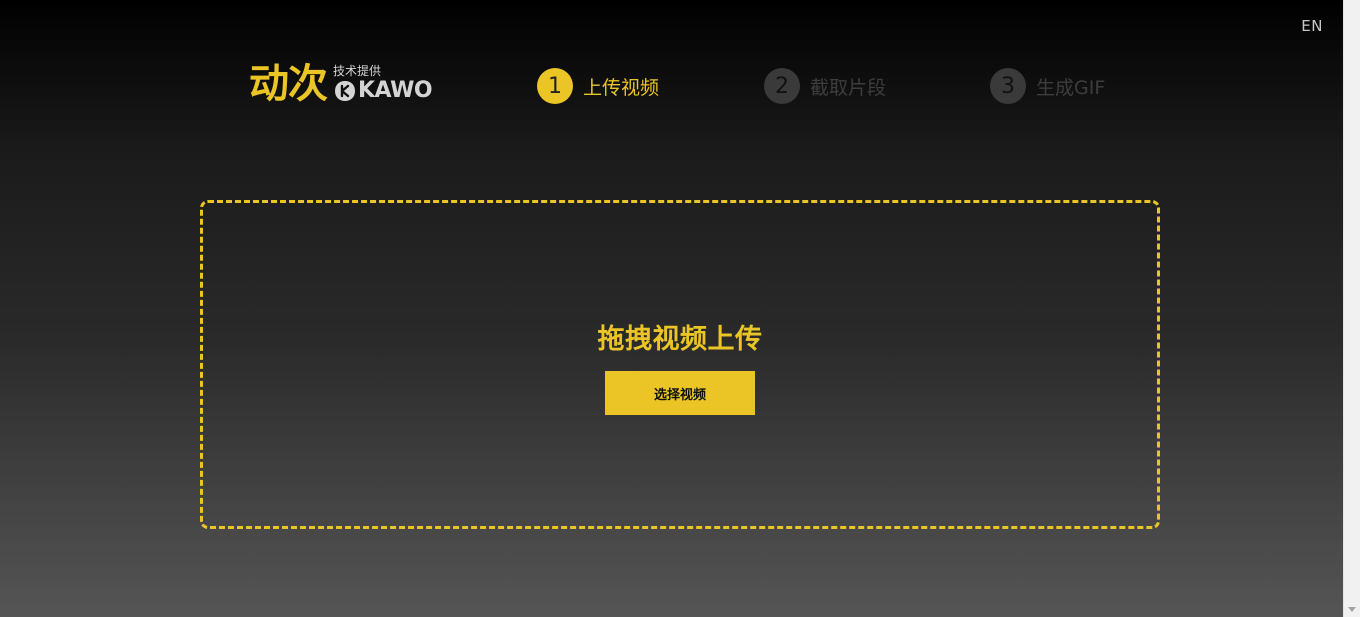 This screenshot has width=1360, height=617. Describe the element at coordinates (782, 86) in the screenshot. I see `step-number: 2` at that location.